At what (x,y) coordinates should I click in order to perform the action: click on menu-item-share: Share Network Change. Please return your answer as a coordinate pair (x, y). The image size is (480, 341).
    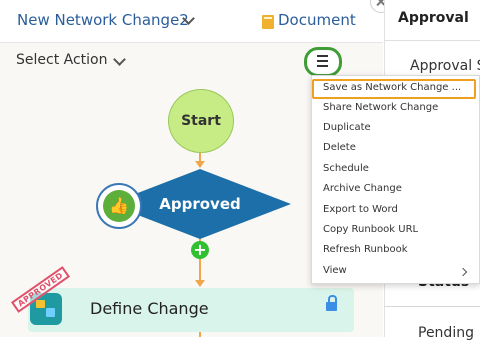
    Looking at the image, I should click on (380, 107).